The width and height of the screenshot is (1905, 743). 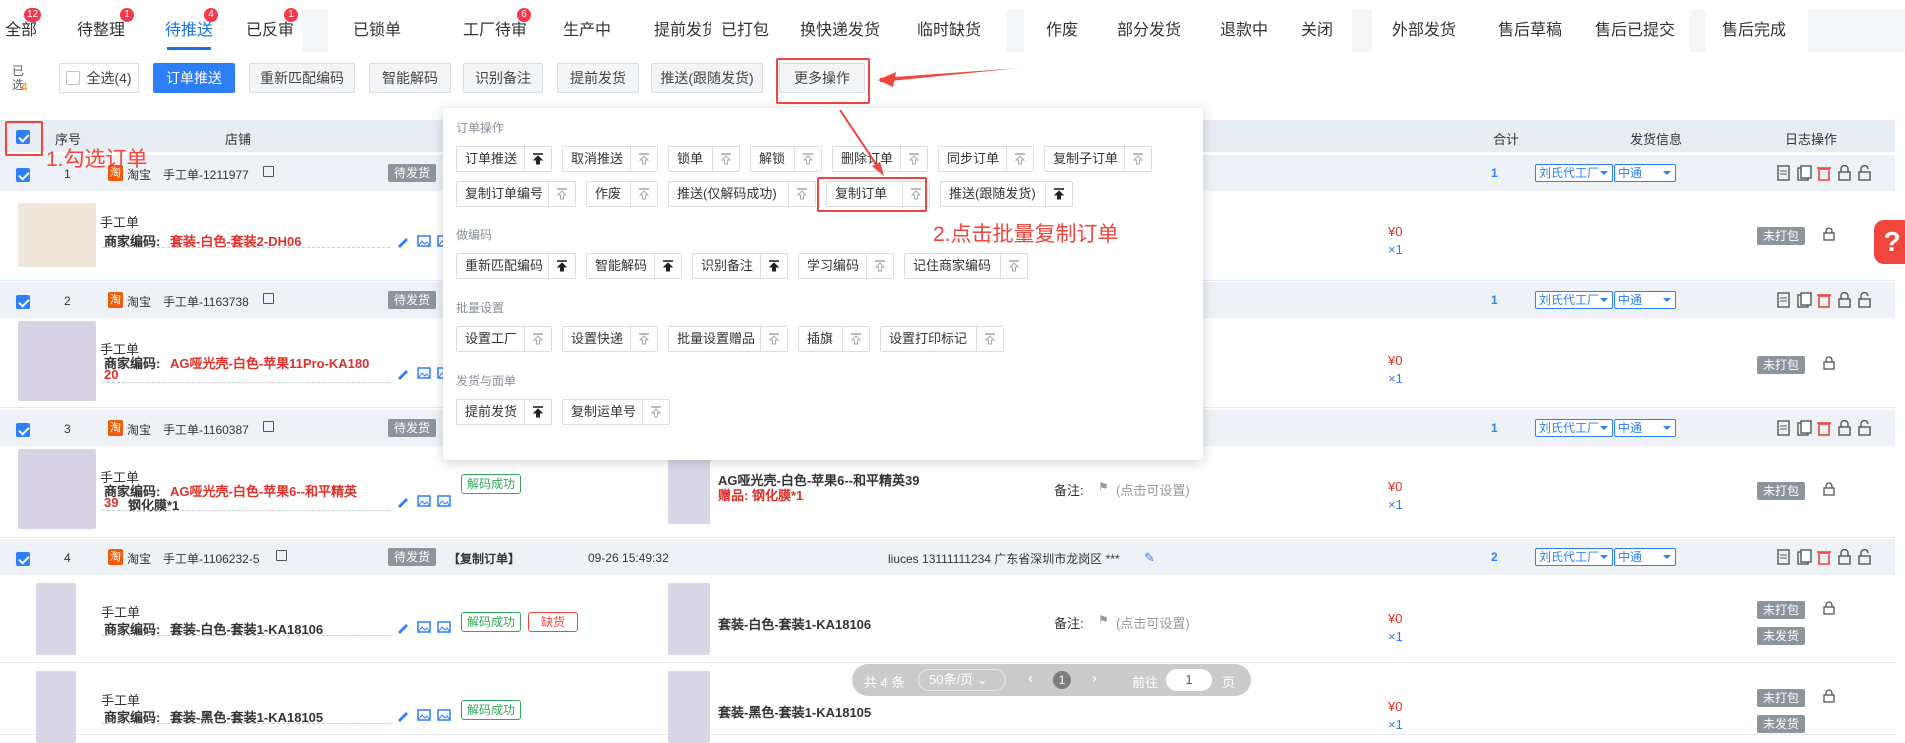 I want to click on tab-18: 售后完成, so click(x=1754, y=31).